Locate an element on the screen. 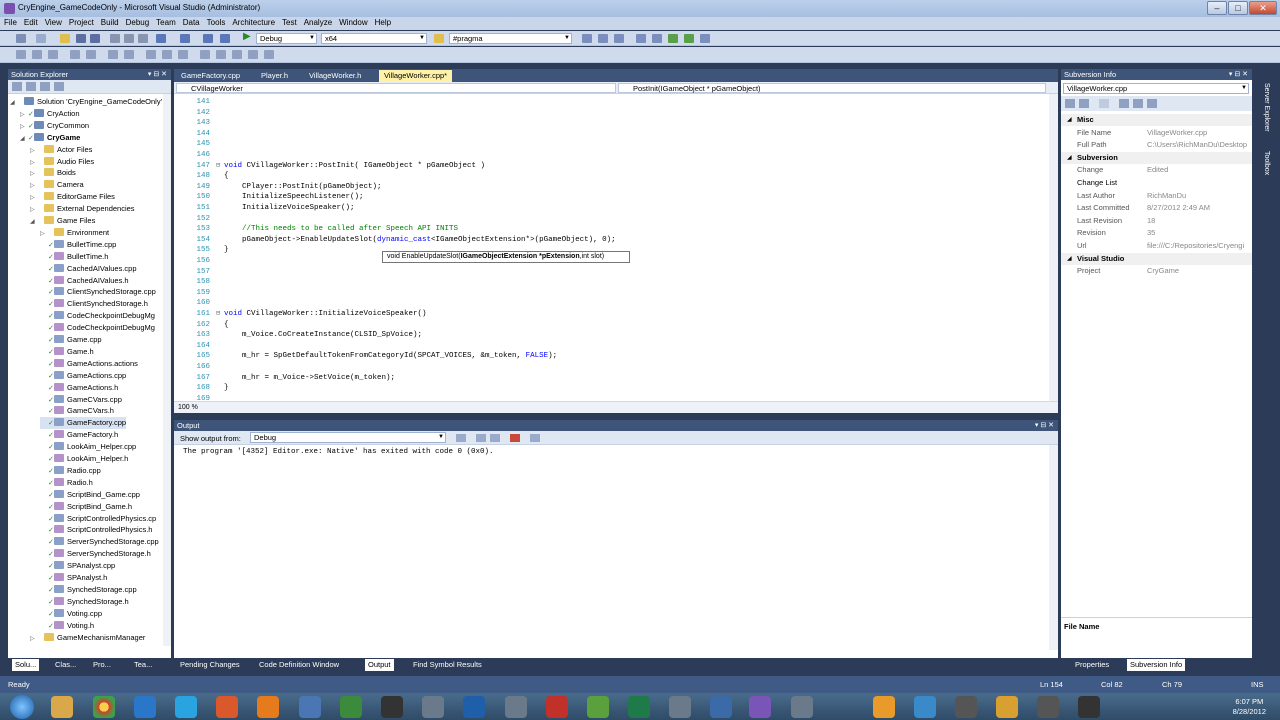 This screenshot has height=720, width=1280. tree-item: ✓ LookAim_Helper.h is located at coordinates (84, 459).